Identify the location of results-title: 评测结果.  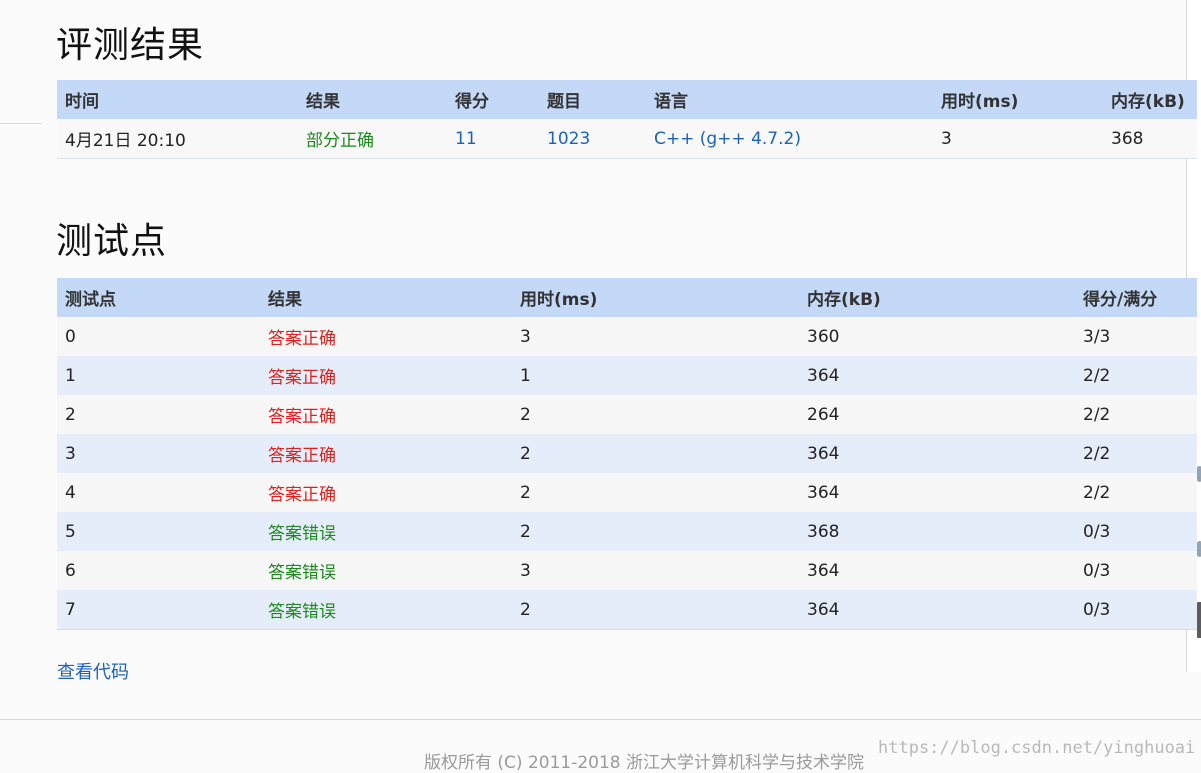
(130, 45).